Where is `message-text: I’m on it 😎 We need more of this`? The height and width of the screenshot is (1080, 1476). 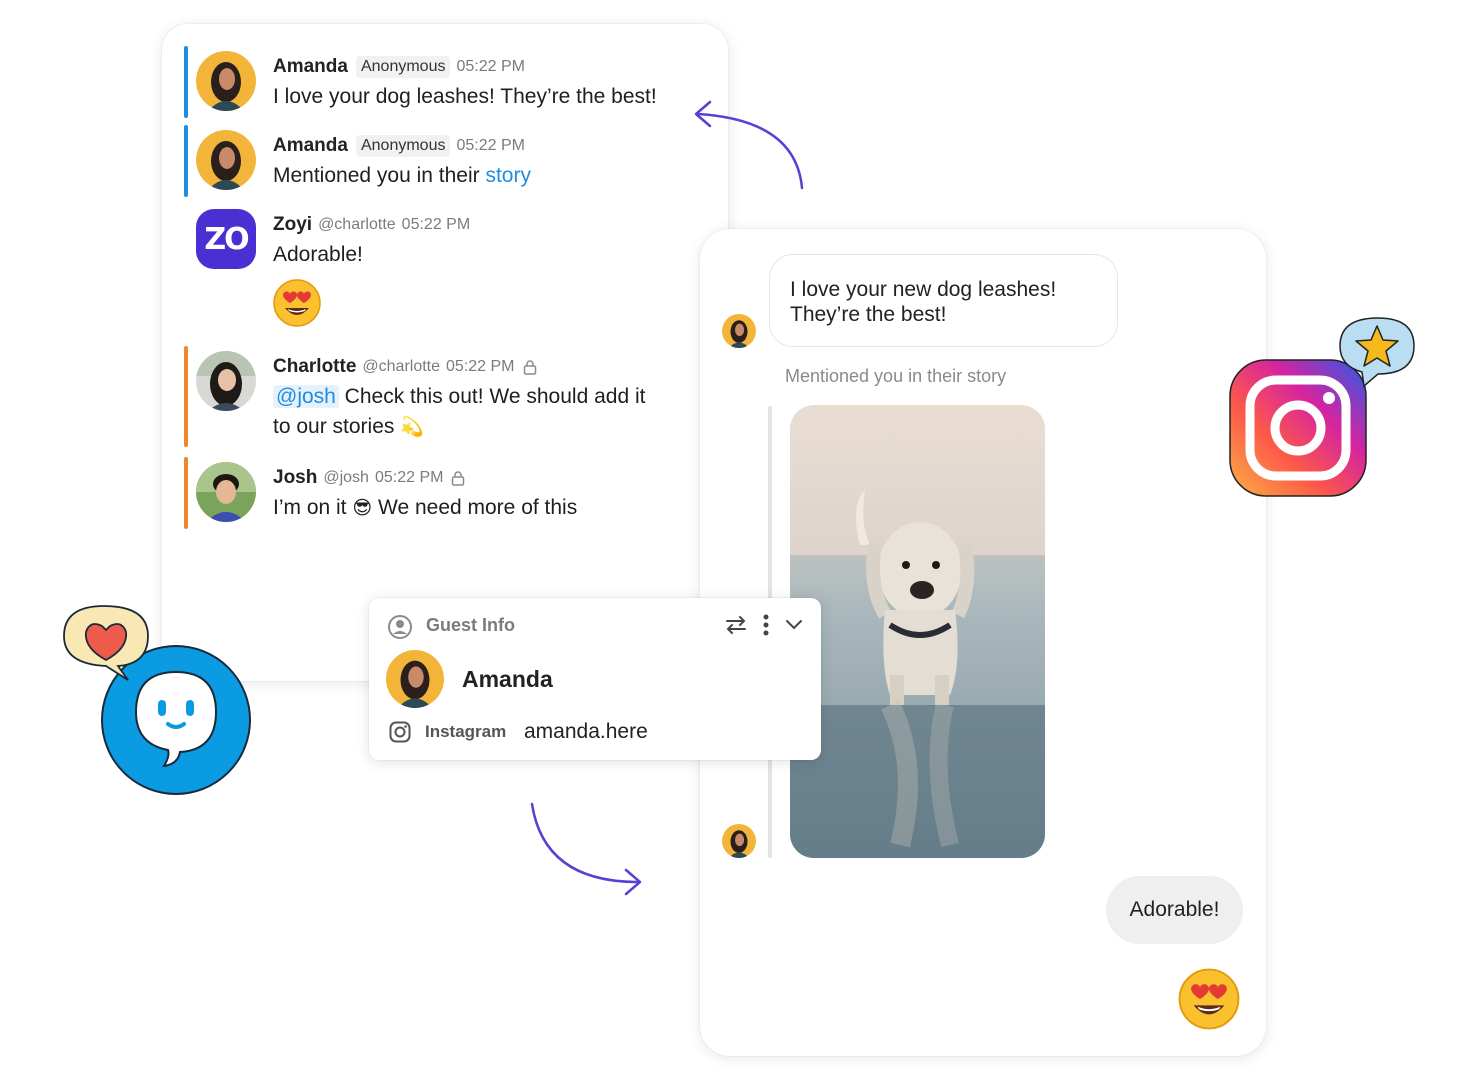 message-text: I’m on it 😎 We need more of this is located at coordinates (425, 508).